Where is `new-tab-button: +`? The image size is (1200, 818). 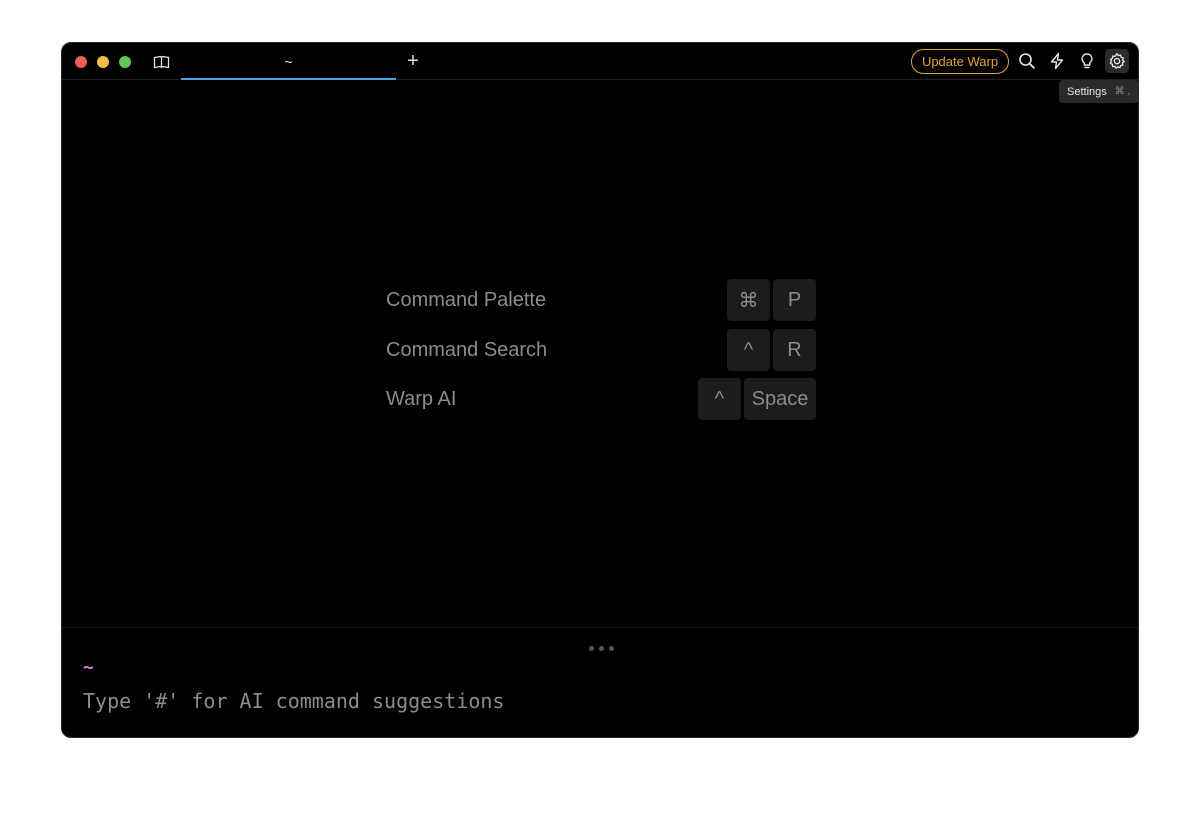
new-tab-button: + is located at coordinates (413, 61).